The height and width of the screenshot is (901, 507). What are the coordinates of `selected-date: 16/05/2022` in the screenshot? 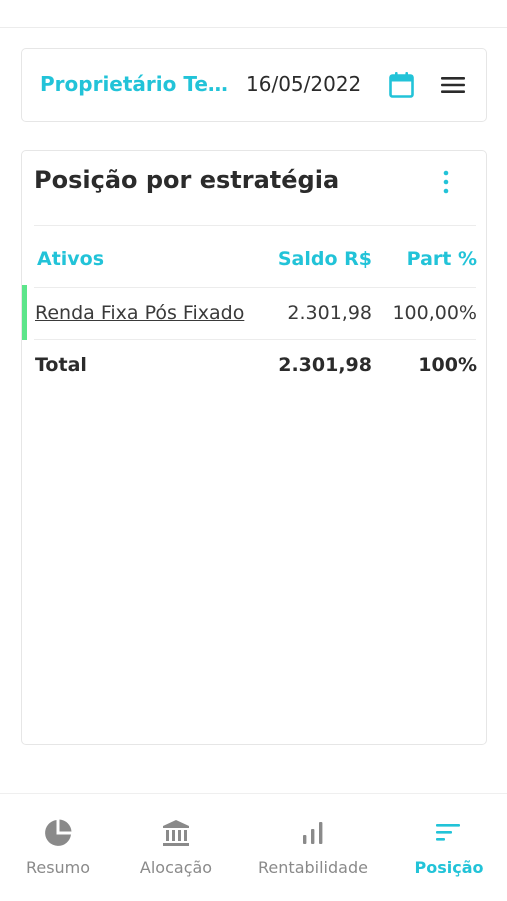 It's located at (303, 84).